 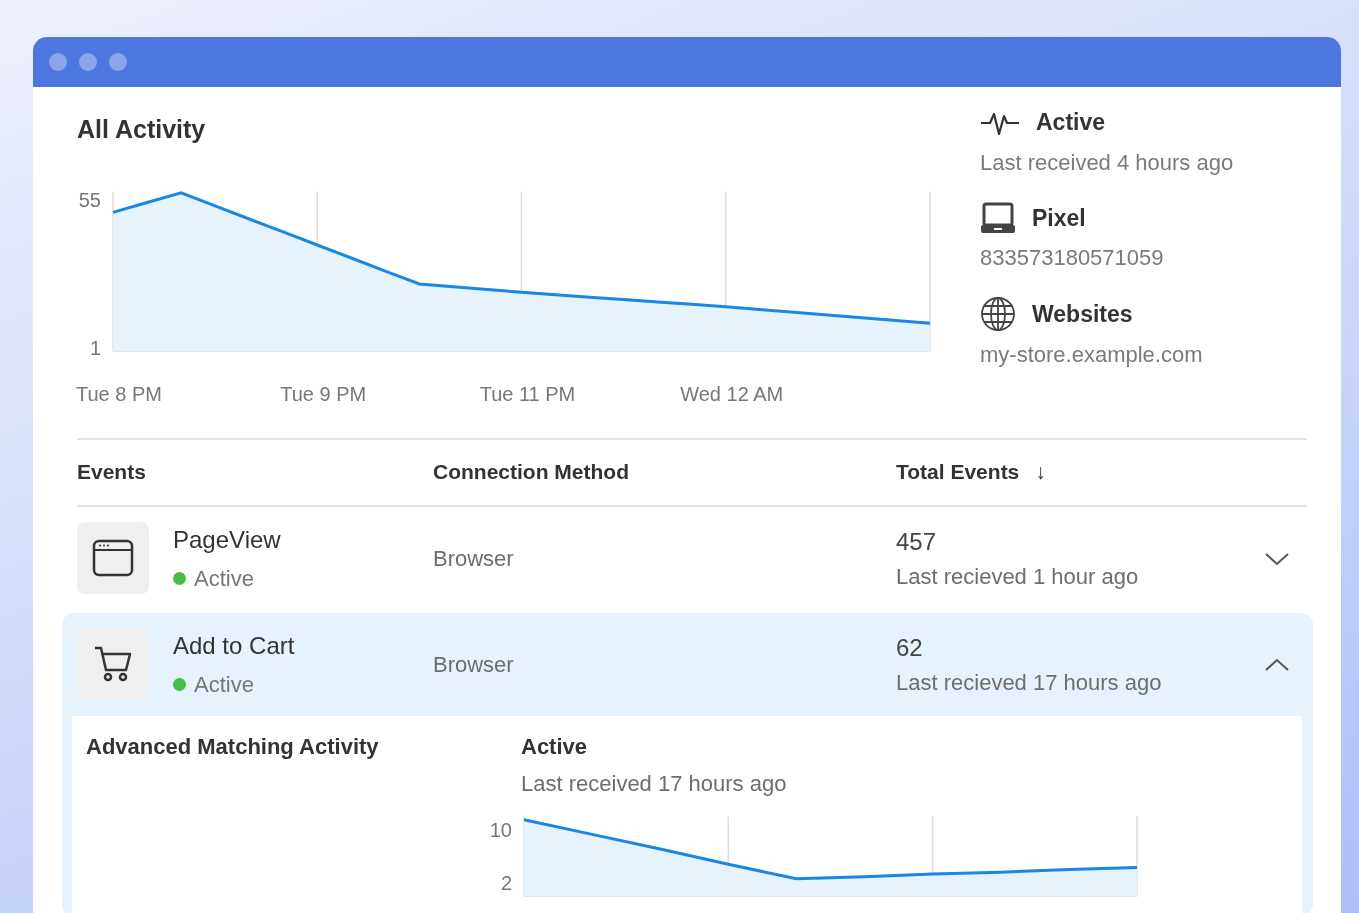 I want to click on event-name: PageView, so click(x=227, y=539).